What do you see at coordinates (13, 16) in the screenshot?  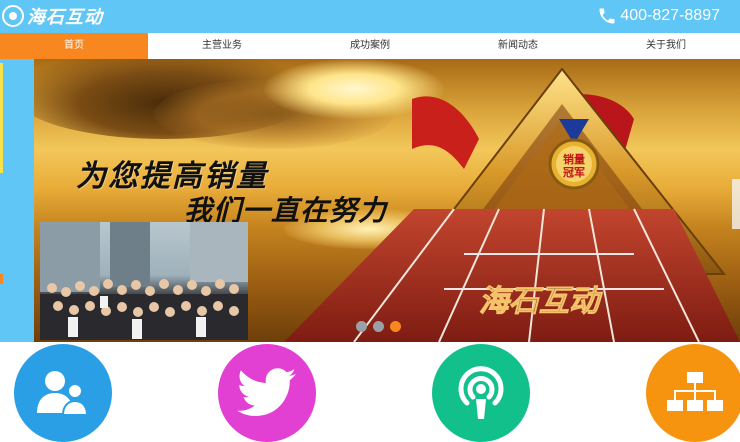 I see `logo-icon` at bounding box center [13, 16].